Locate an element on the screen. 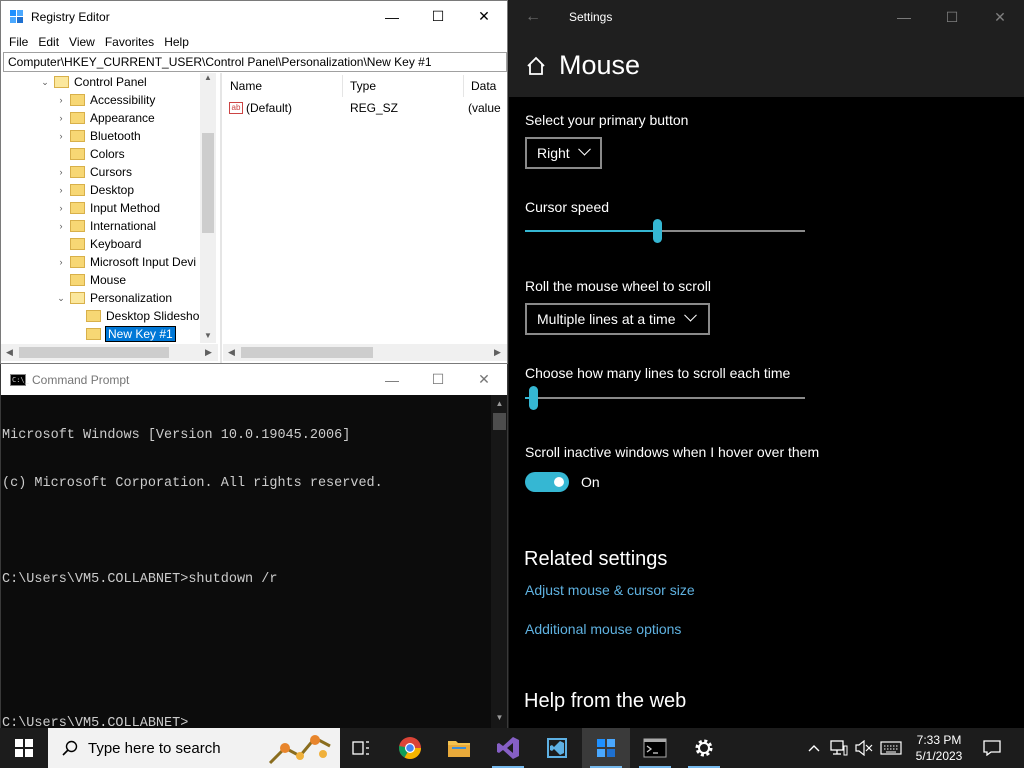 The image size is (1024, 768). taskbar-command-prompt is located at coordinates (655, 748).